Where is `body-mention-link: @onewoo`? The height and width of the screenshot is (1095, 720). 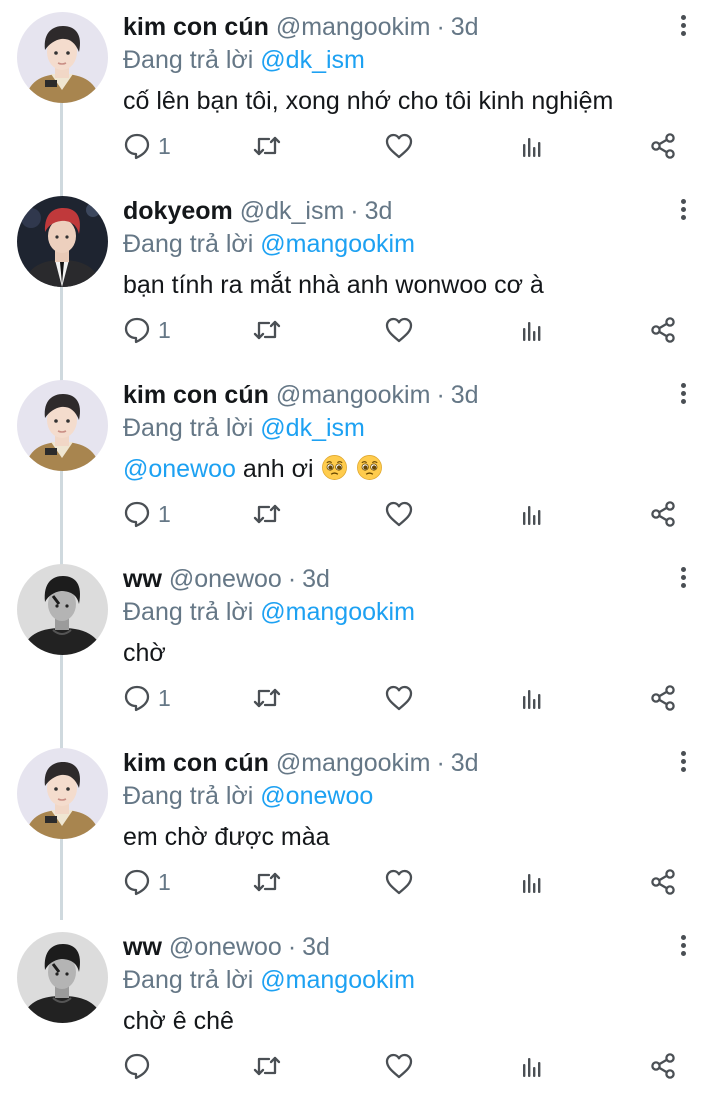
body-mention-link: @onewoo is located at coordinates (179, 469).